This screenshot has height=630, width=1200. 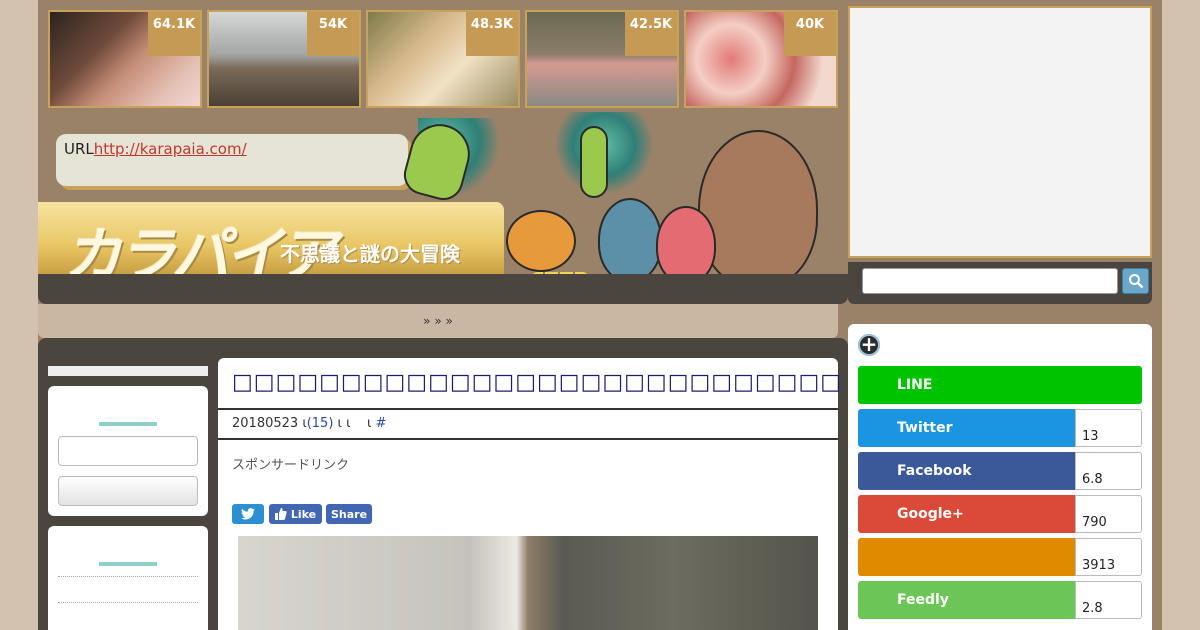 I want to click on view-count-badge: 54K, so click(x=333, y=34).